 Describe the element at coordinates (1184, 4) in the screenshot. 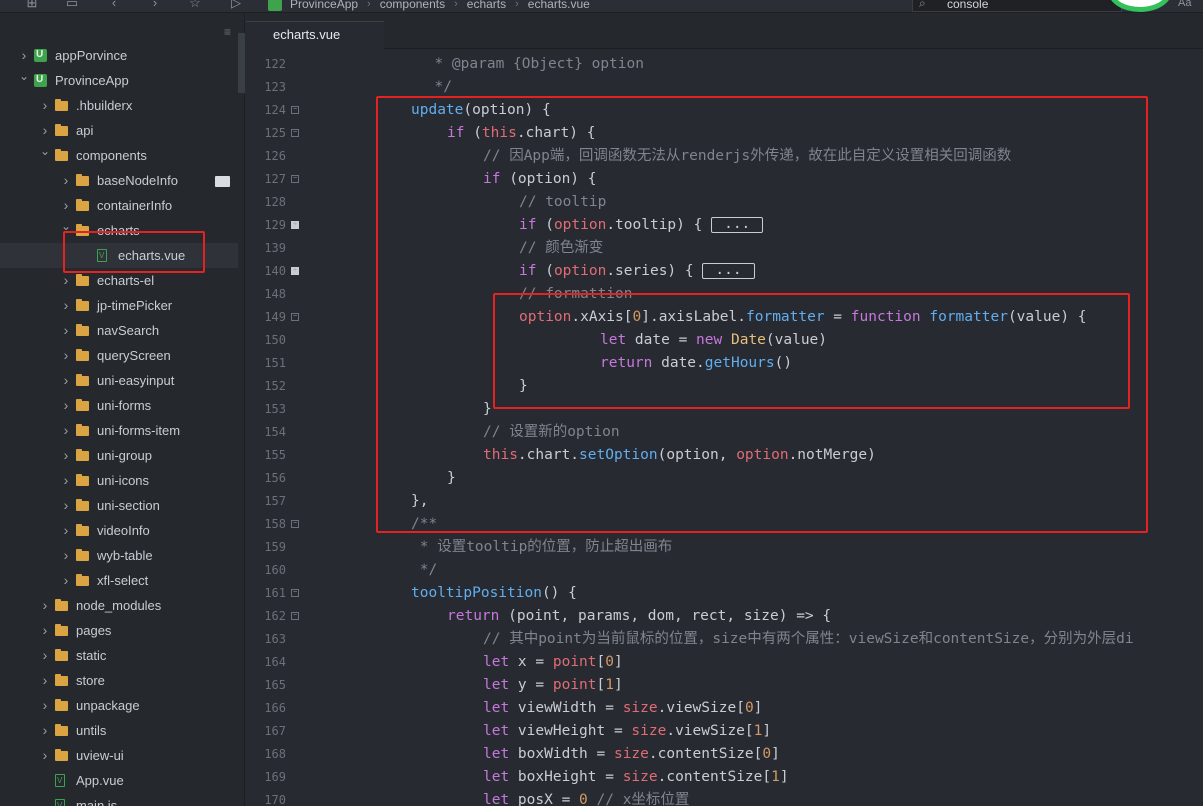

I see `font-size-toggle: Aa` at that location.